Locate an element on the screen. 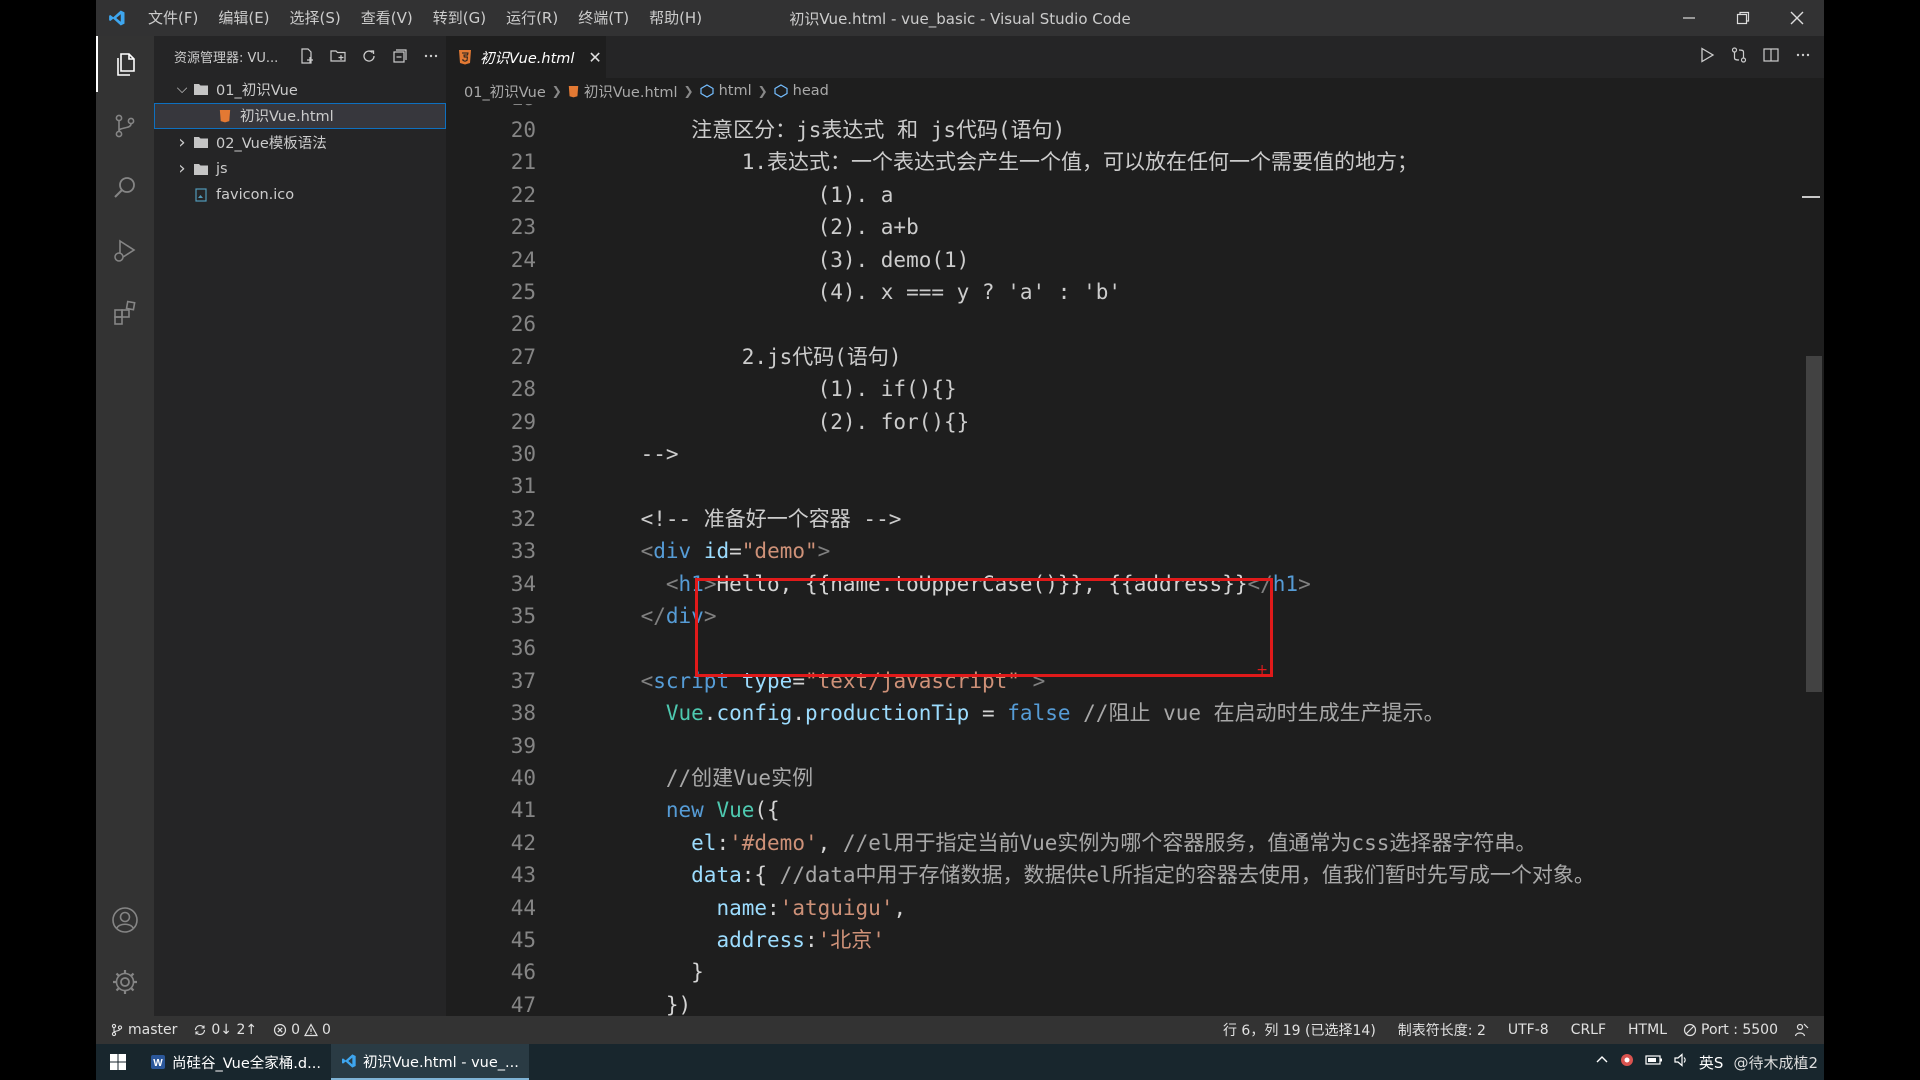 Image resolution: width=1920 pixels, height=1080 pixels. tree-file: 初识Vue.html is located at coordinates (300, 115).